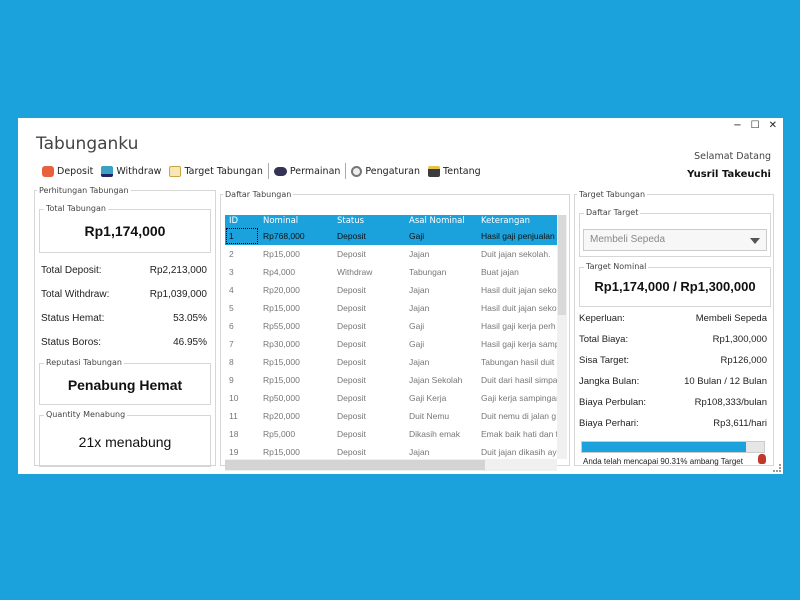 This screenshot has width=800, height=600. Describe the element at coordinates (391, 272) in the screenshot. I see `table-row: 3 Rp4,000 Withdraw Tabungan Buat jajan` at that location.